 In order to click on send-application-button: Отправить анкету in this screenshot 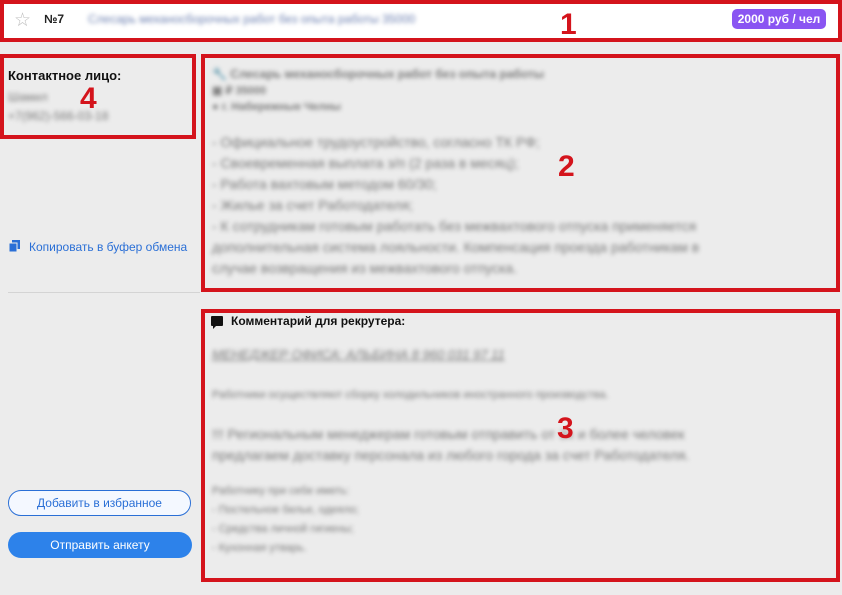, I will do `click(100, 545)`.